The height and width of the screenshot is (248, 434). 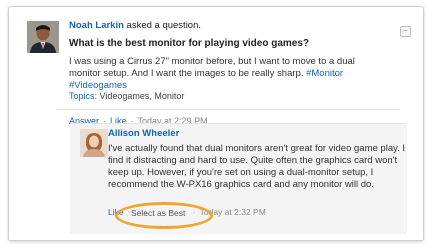 I want to click on topics-line: Topics: Videogames, Monitor, so click(x=126, y=96).